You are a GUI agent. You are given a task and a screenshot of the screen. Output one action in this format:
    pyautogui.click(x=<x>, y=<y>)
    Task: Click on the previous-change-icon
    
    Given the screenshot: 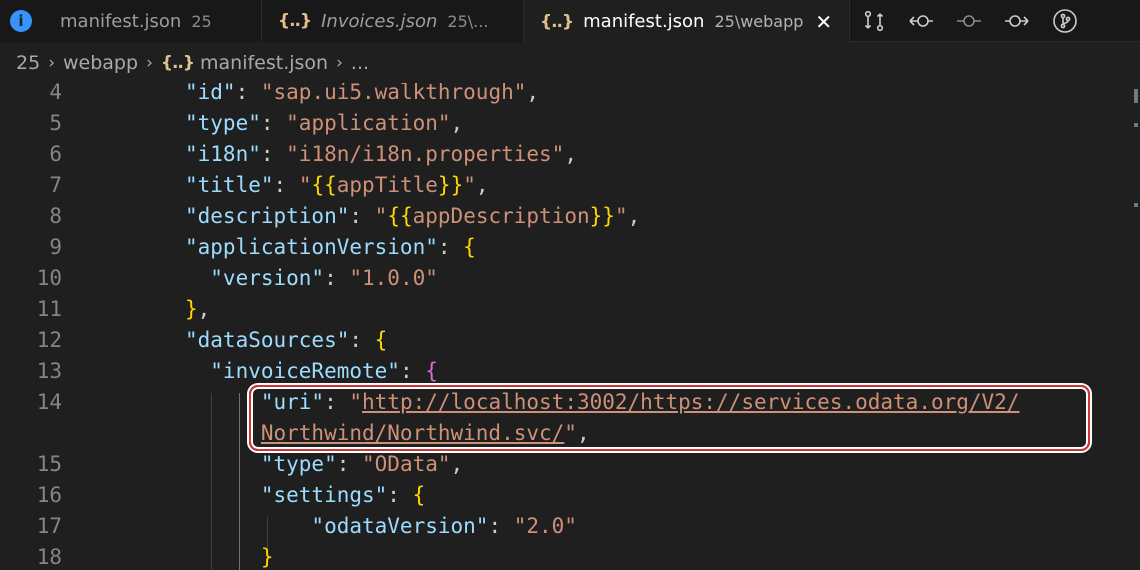 What is the action you would take?
    pyautogui.click(x=921, y=21)
    